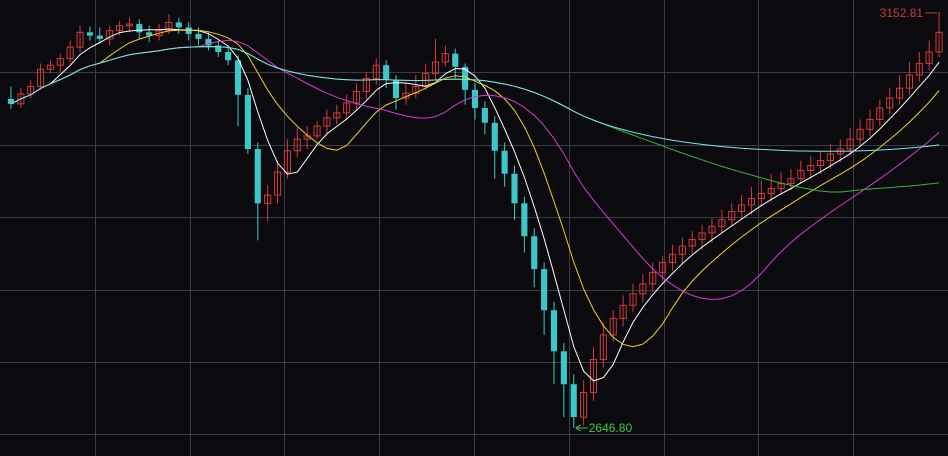 The height and width of the screenshot is (456, 948). What do you see at coordinates (611, 428) in the screenshot?
I see `low-price-label: 2646.80` at bounding box center [611, 428].